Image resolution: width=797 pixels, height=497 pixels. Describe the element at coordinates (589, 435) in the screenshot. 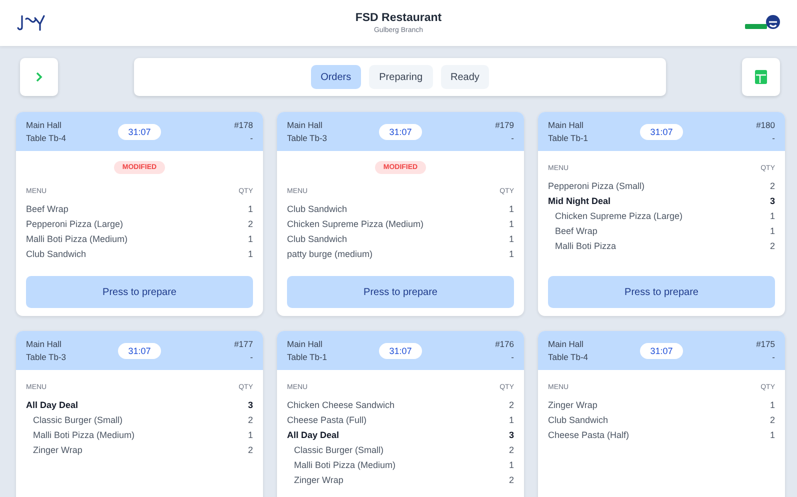

I see `item-name: Cheese Pasta (Half)` at that location.